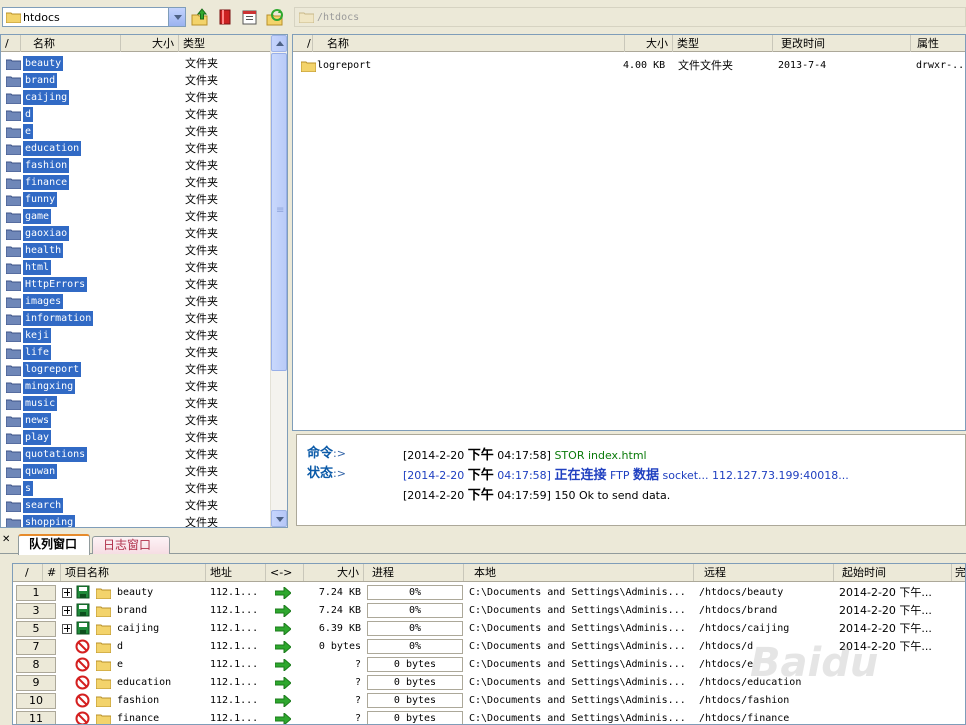 The width and height of the screenshot is (966, 725). I want to click on local-row: finance 文件夹, so click(136, 182).